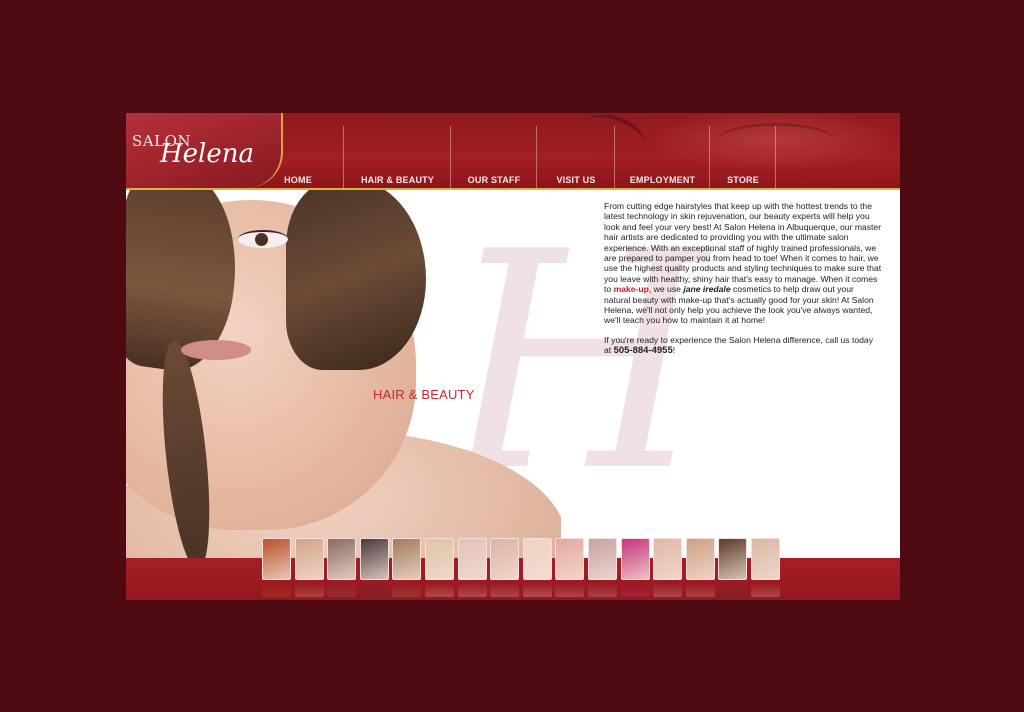 This screenshot has width=1024, height=712. I want to click on nav-visit-us-label: VISIT US, so click(576, 180).